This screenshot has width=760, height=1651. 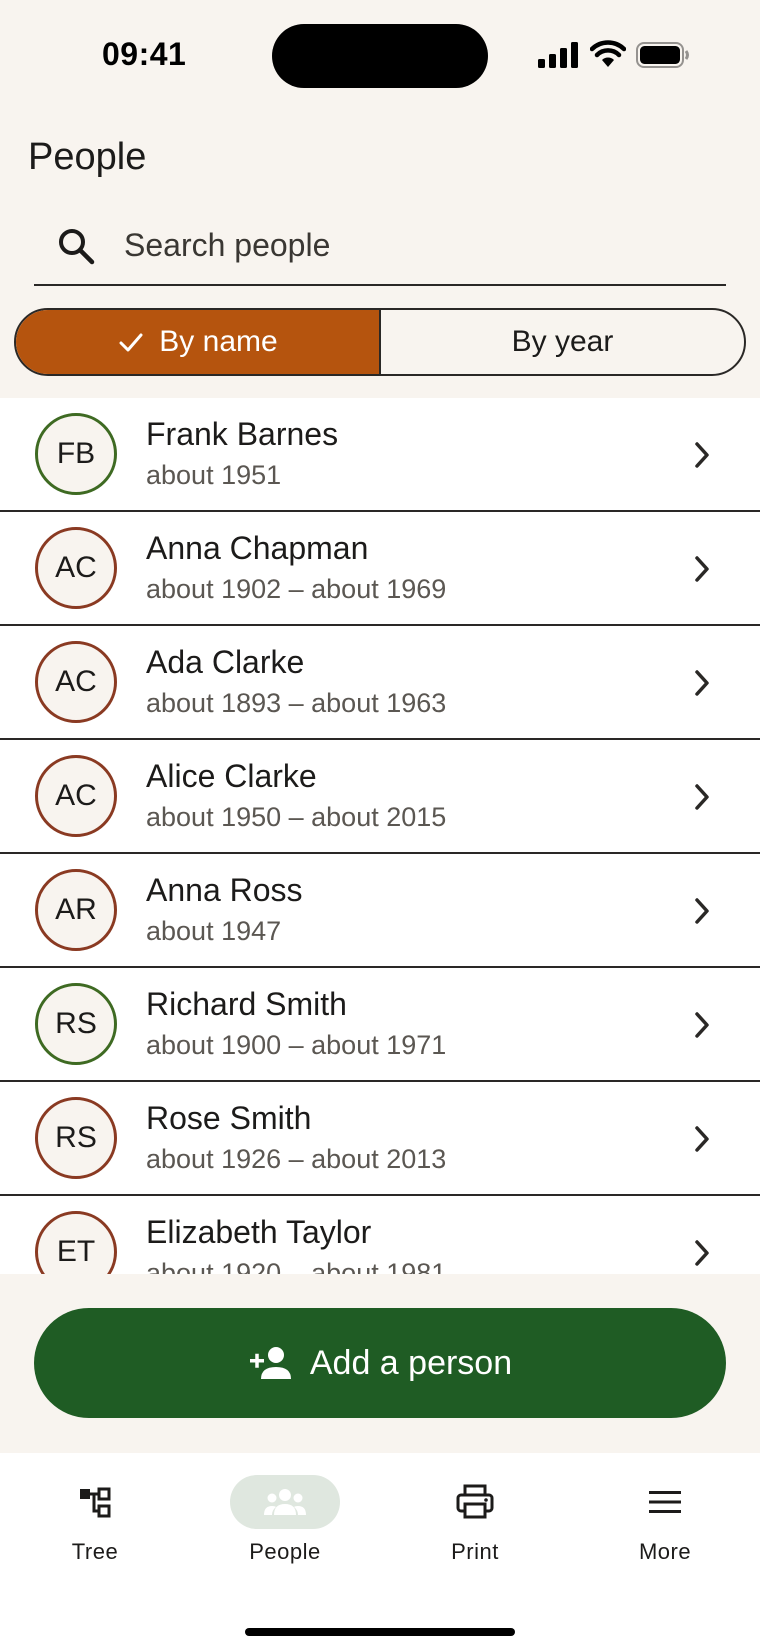 I want to click on sort-toggle: By name By year, so click(x=380, y=342).